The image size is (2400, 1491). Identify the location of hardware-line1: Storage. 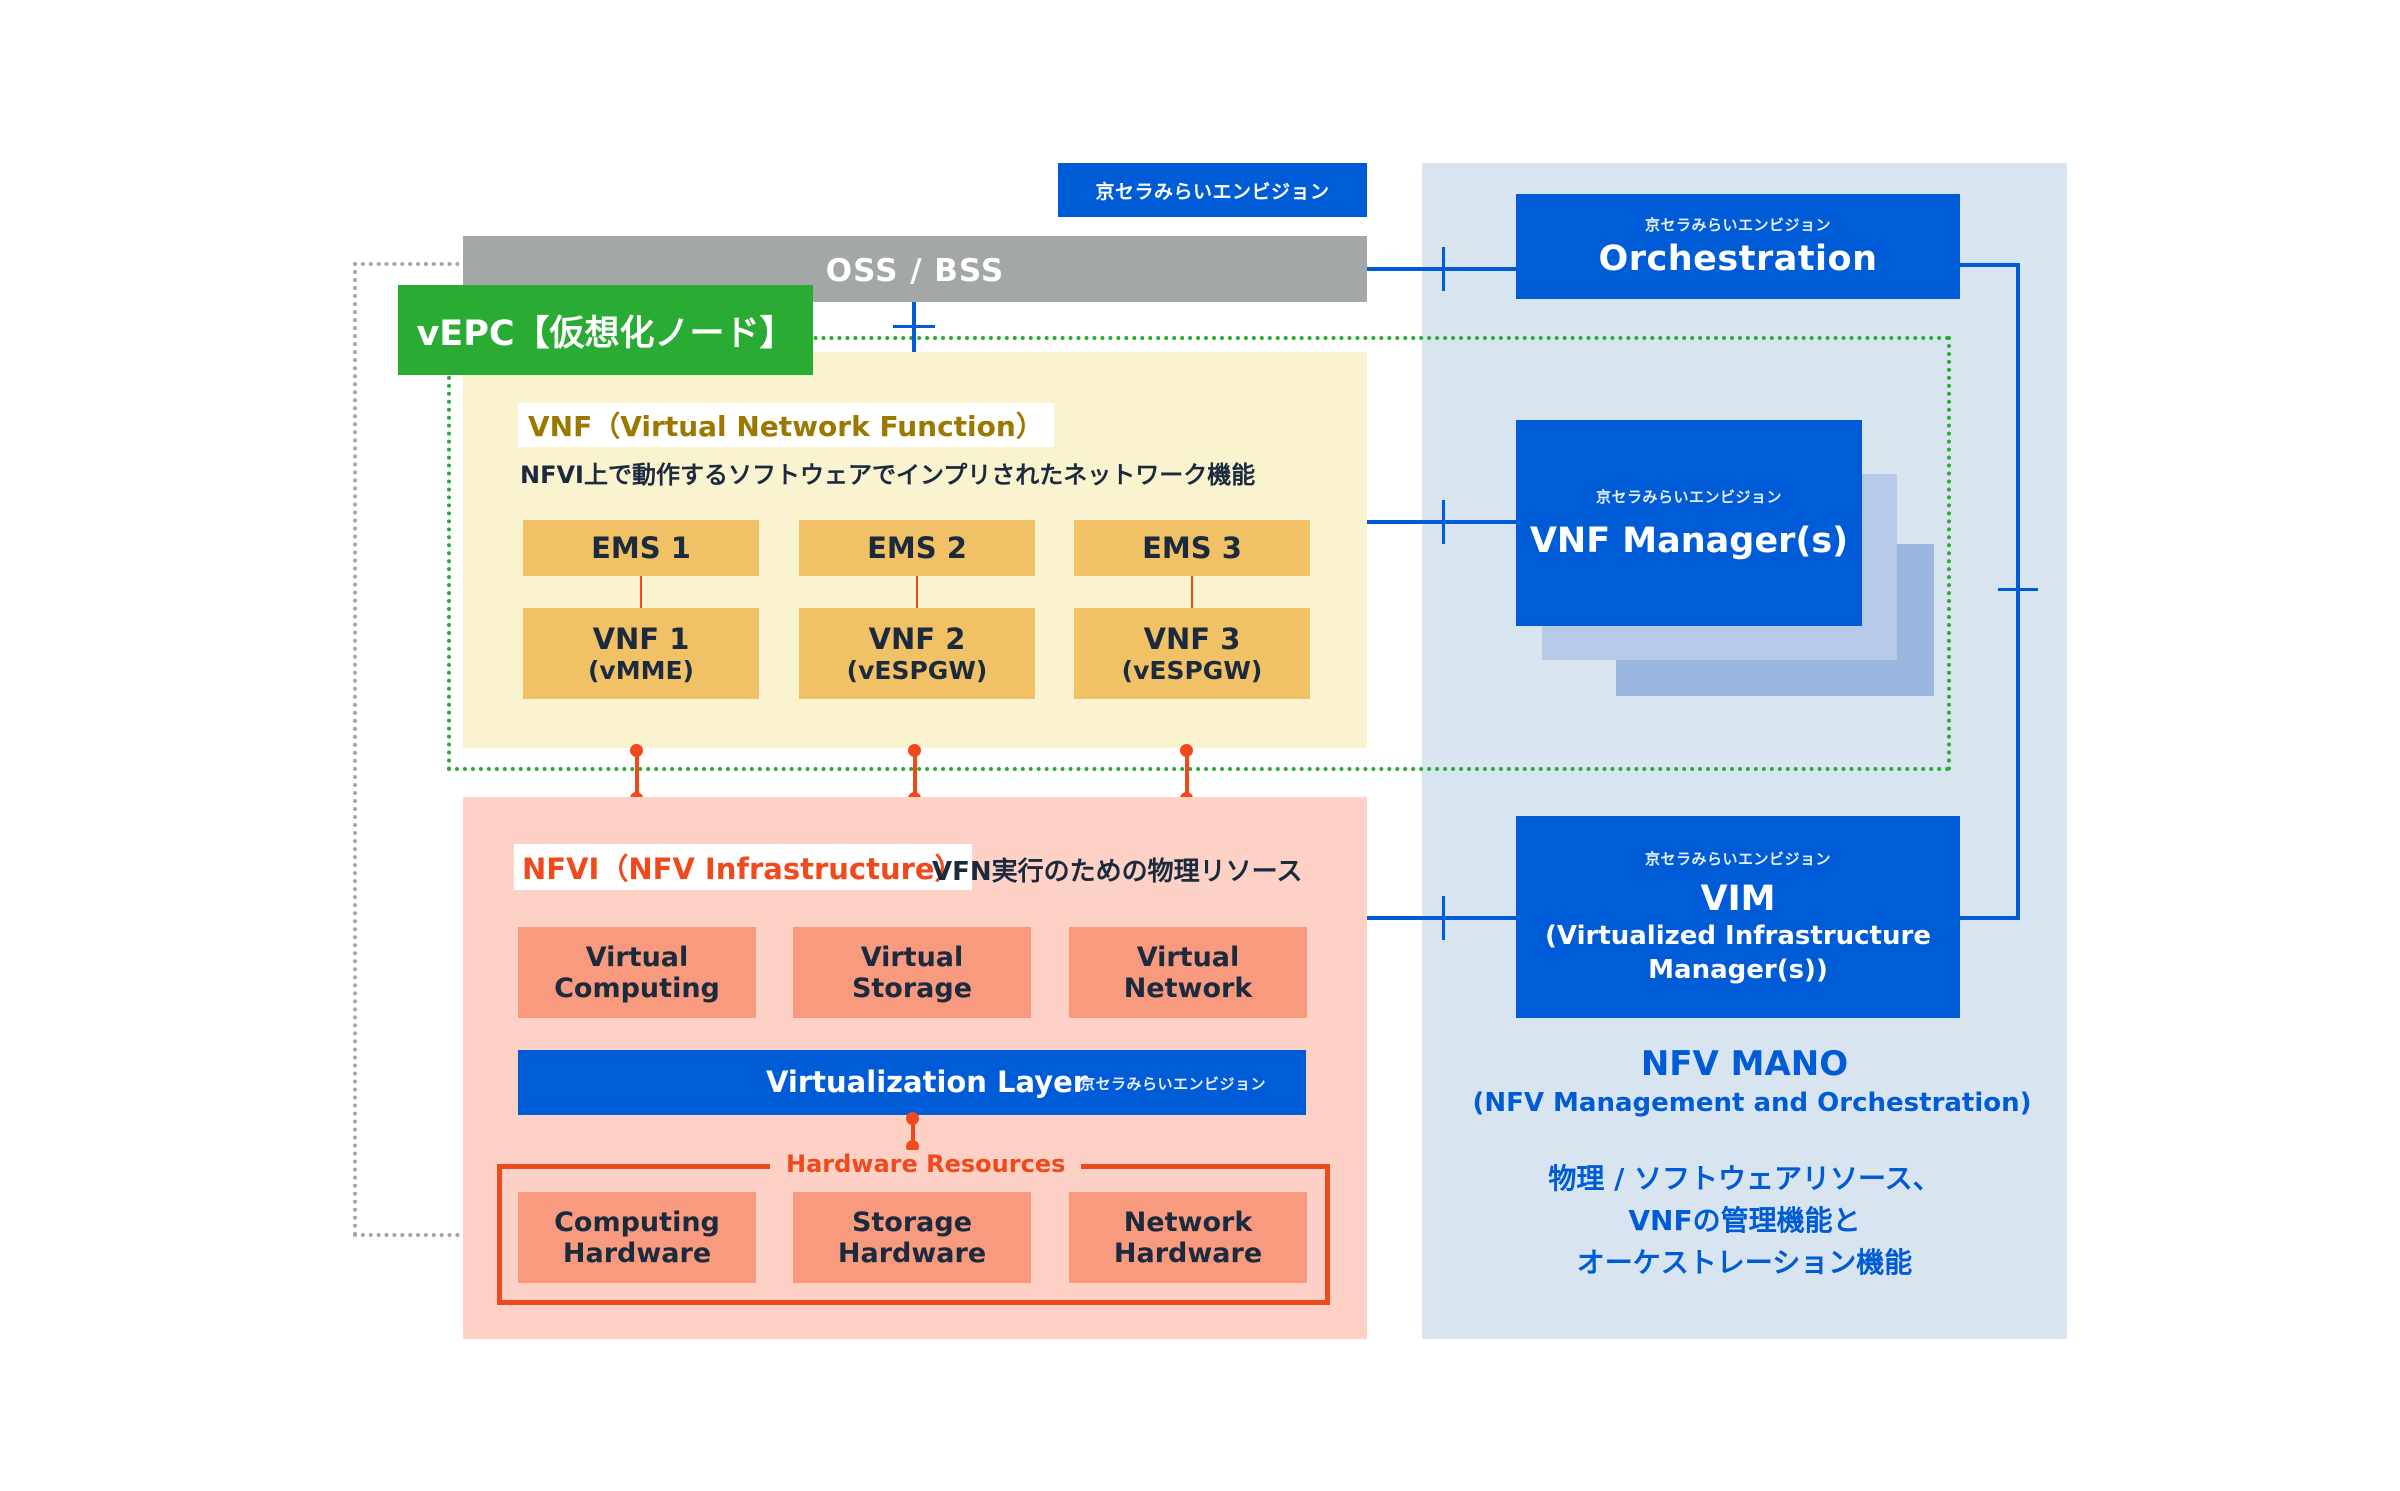
(912, 1222).